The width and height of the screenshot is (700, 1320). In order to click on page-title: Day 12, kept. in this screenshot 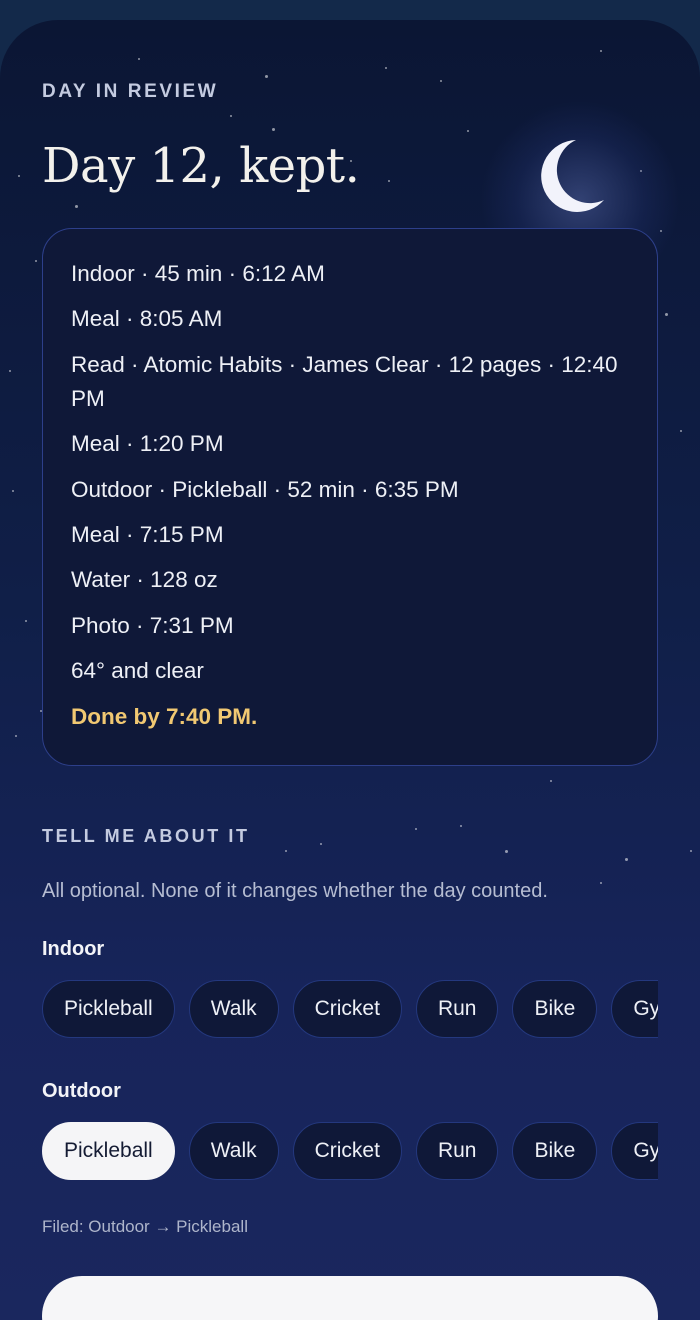, I will do `click(201, 166)`.